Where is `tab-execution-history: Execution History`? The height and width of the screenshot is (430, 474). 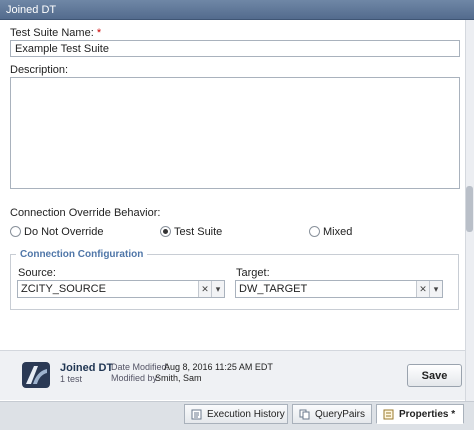 tab-execution-history: Execution History is located at coordinates (236, 414).